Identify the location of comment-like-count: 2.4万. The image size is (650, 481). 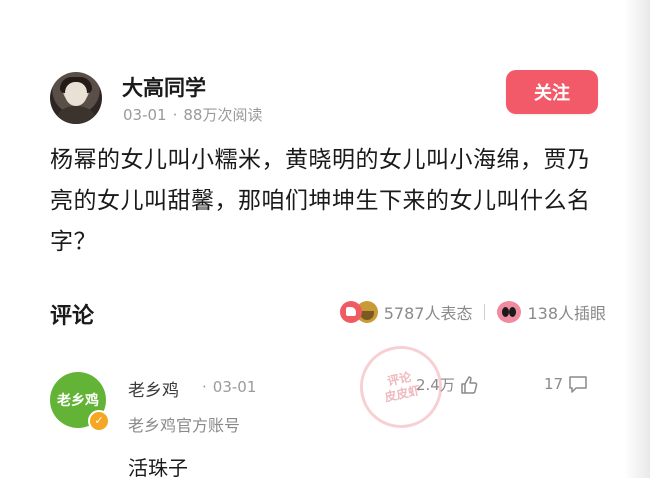
(435, 385).